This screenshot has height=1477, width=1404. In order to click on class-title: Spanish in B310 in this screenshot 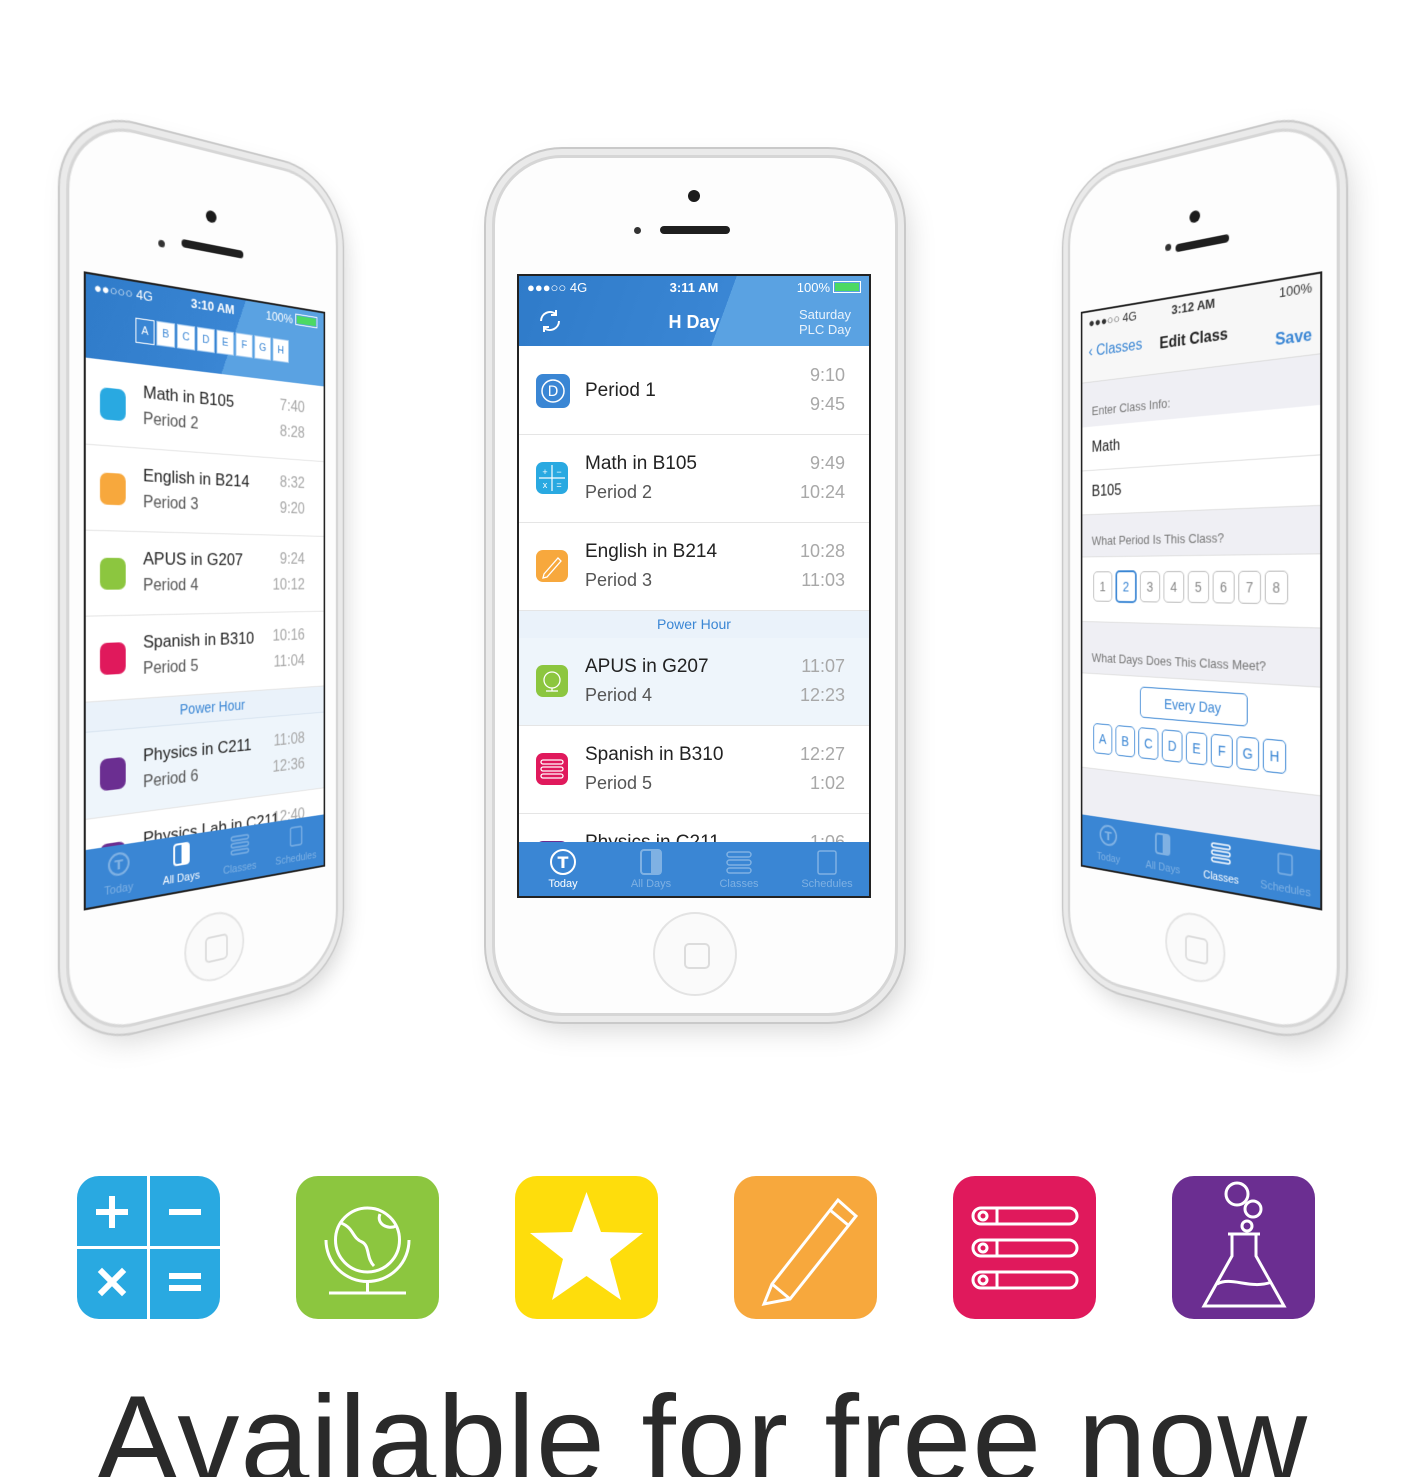, I will do `click(654, 755)`.